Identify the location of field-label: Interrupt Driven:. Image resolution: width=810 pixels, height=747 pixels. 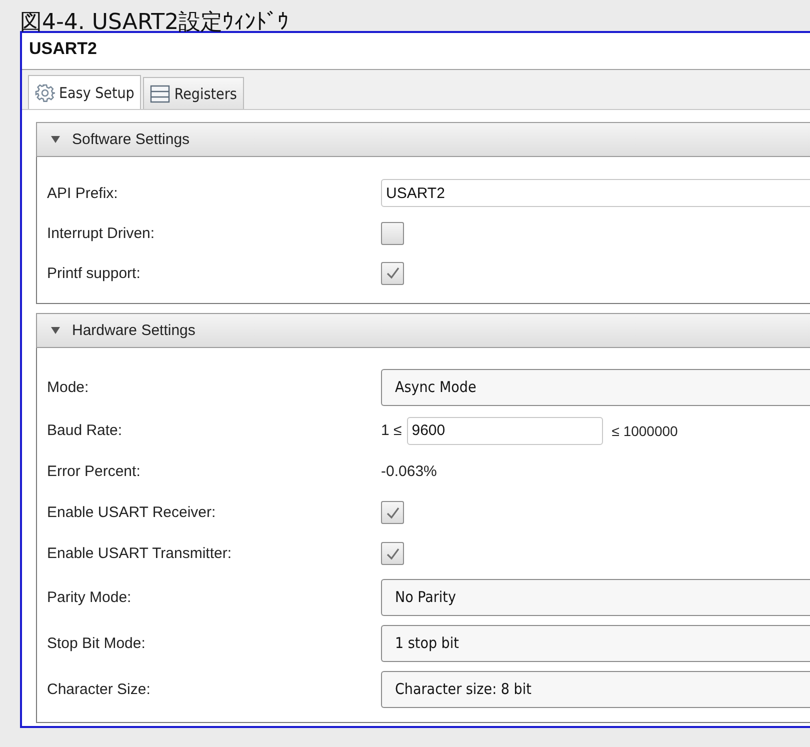
(101, 233).